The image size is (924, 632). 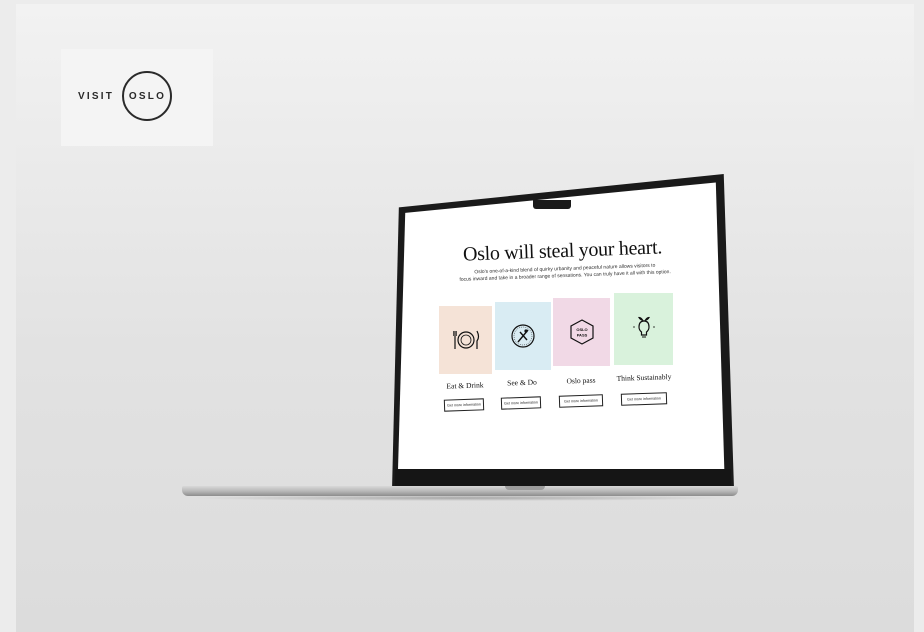 I want to click on logo-word: VISIT, so click(x=96, y=96).